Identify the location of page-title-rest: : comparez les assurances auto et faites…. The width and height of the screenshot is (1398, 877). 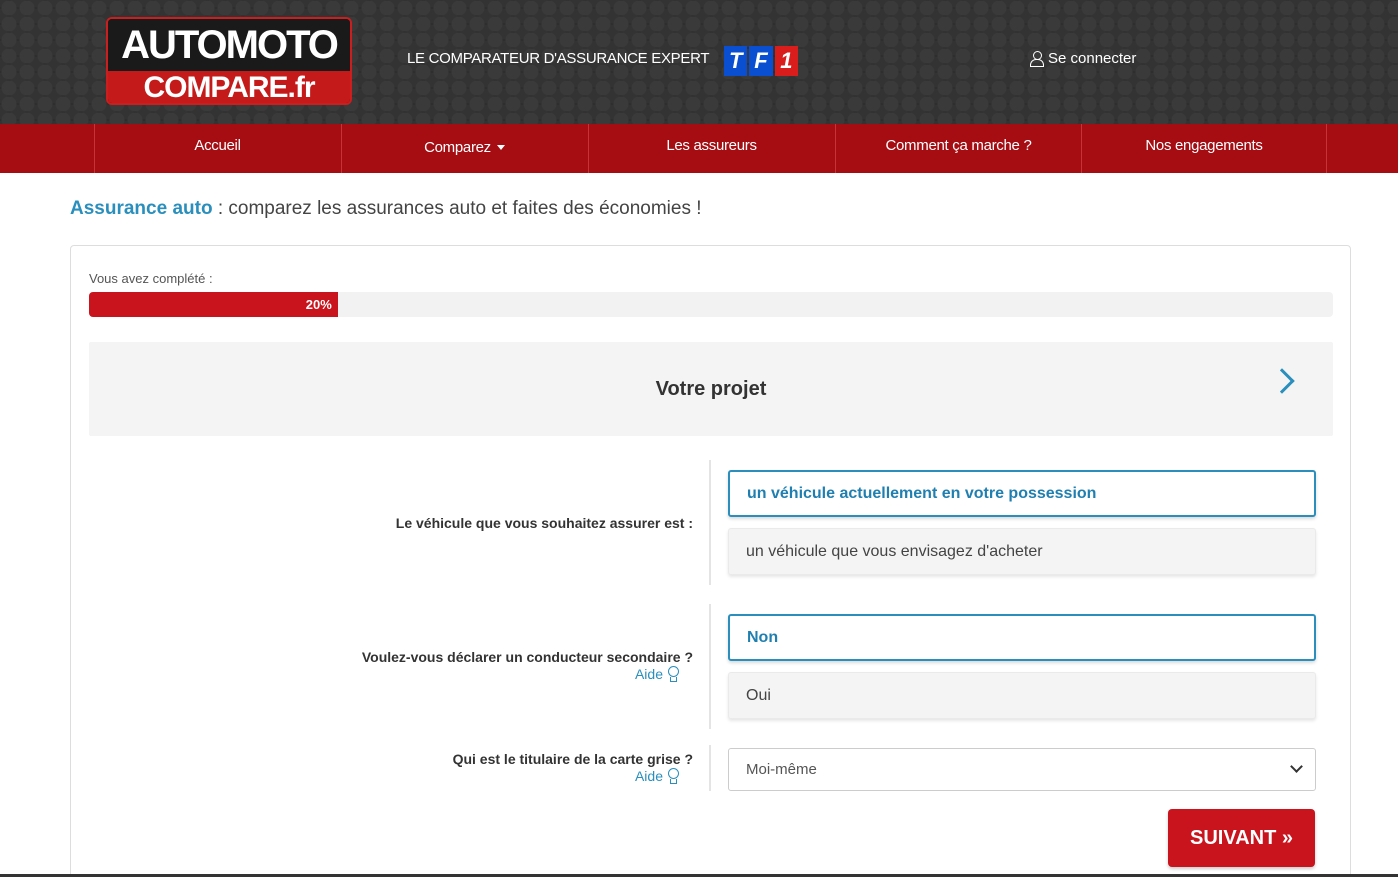
(457, 208).